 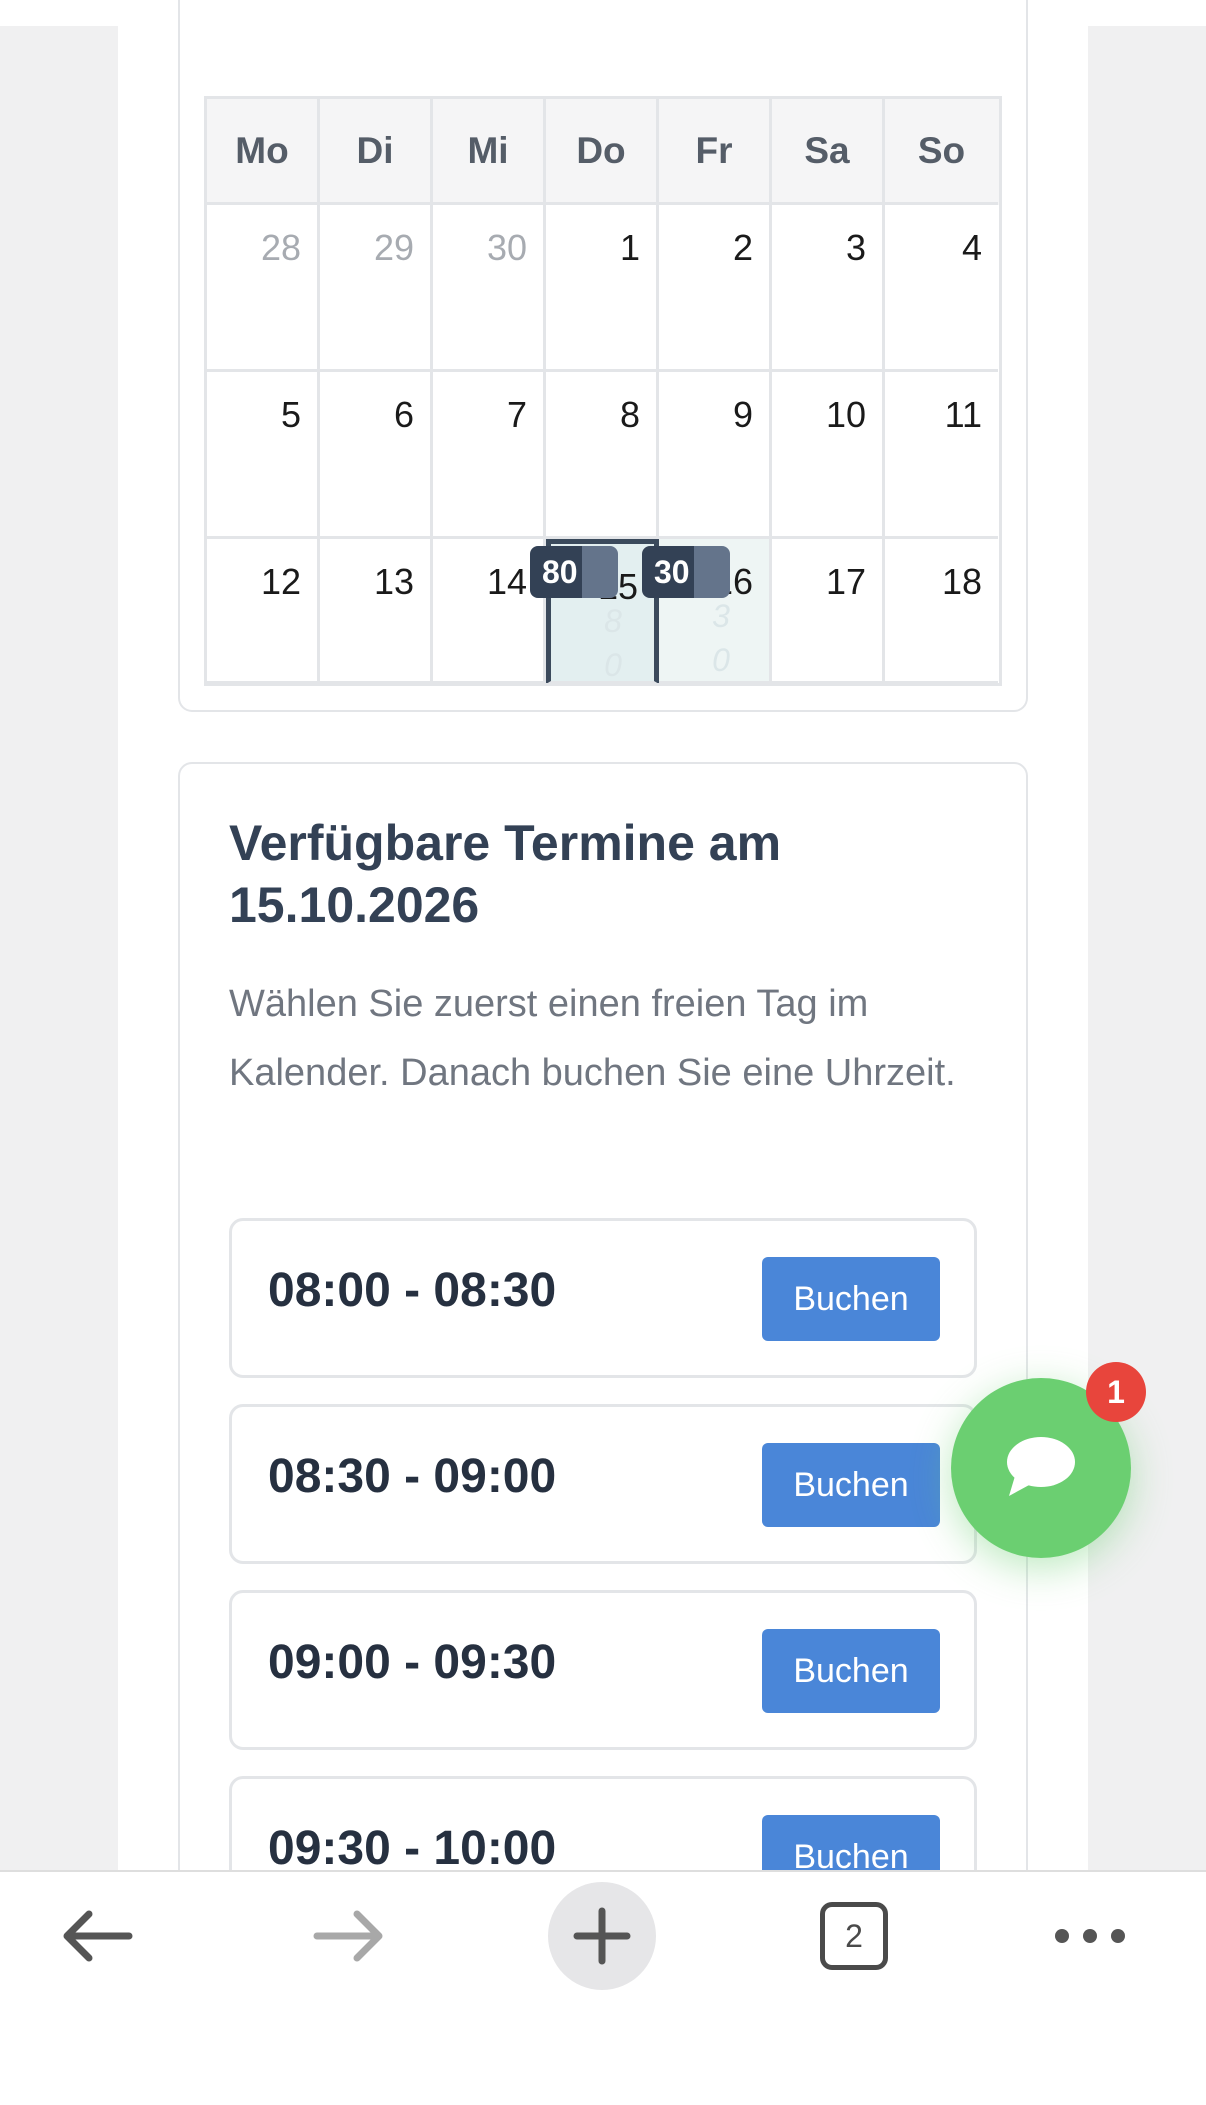 I want to click on day-number: 10, so click(x=845, y=414).